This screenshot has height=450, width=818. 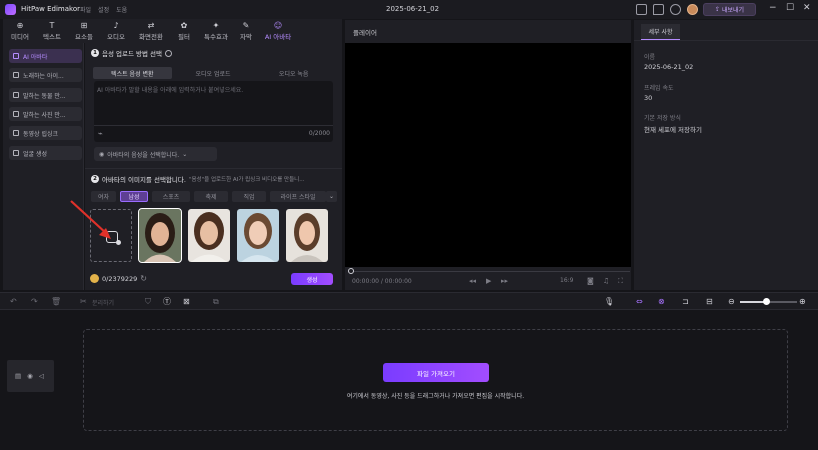 I want to click on face-icon, so click(x=16, y=153).